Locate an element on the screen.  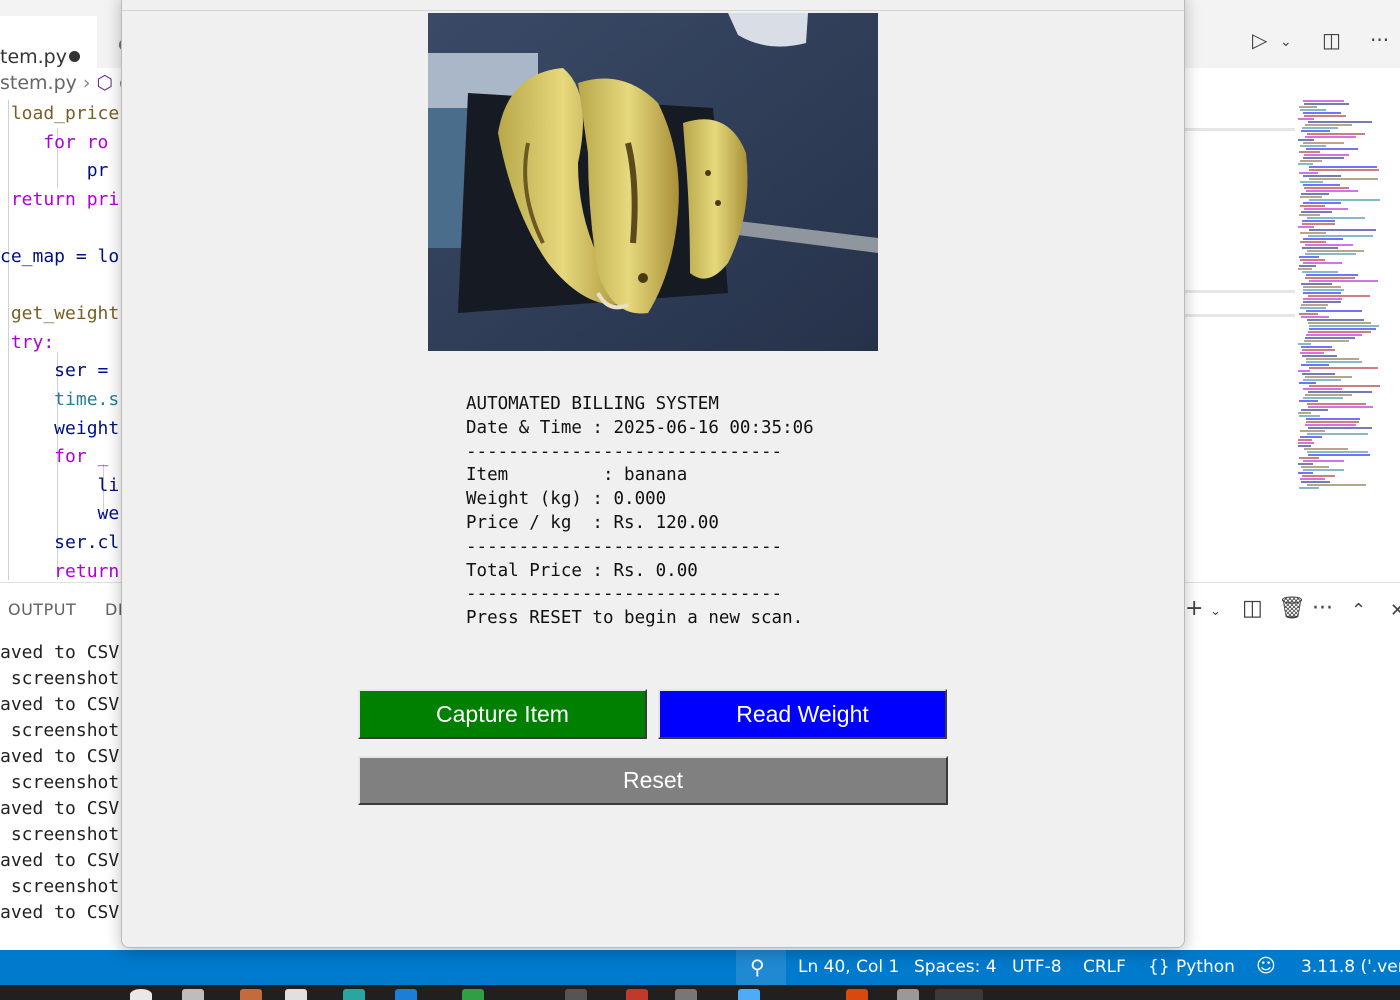
zoom-indicator: ⚲ is located at coordinates (761, 967).